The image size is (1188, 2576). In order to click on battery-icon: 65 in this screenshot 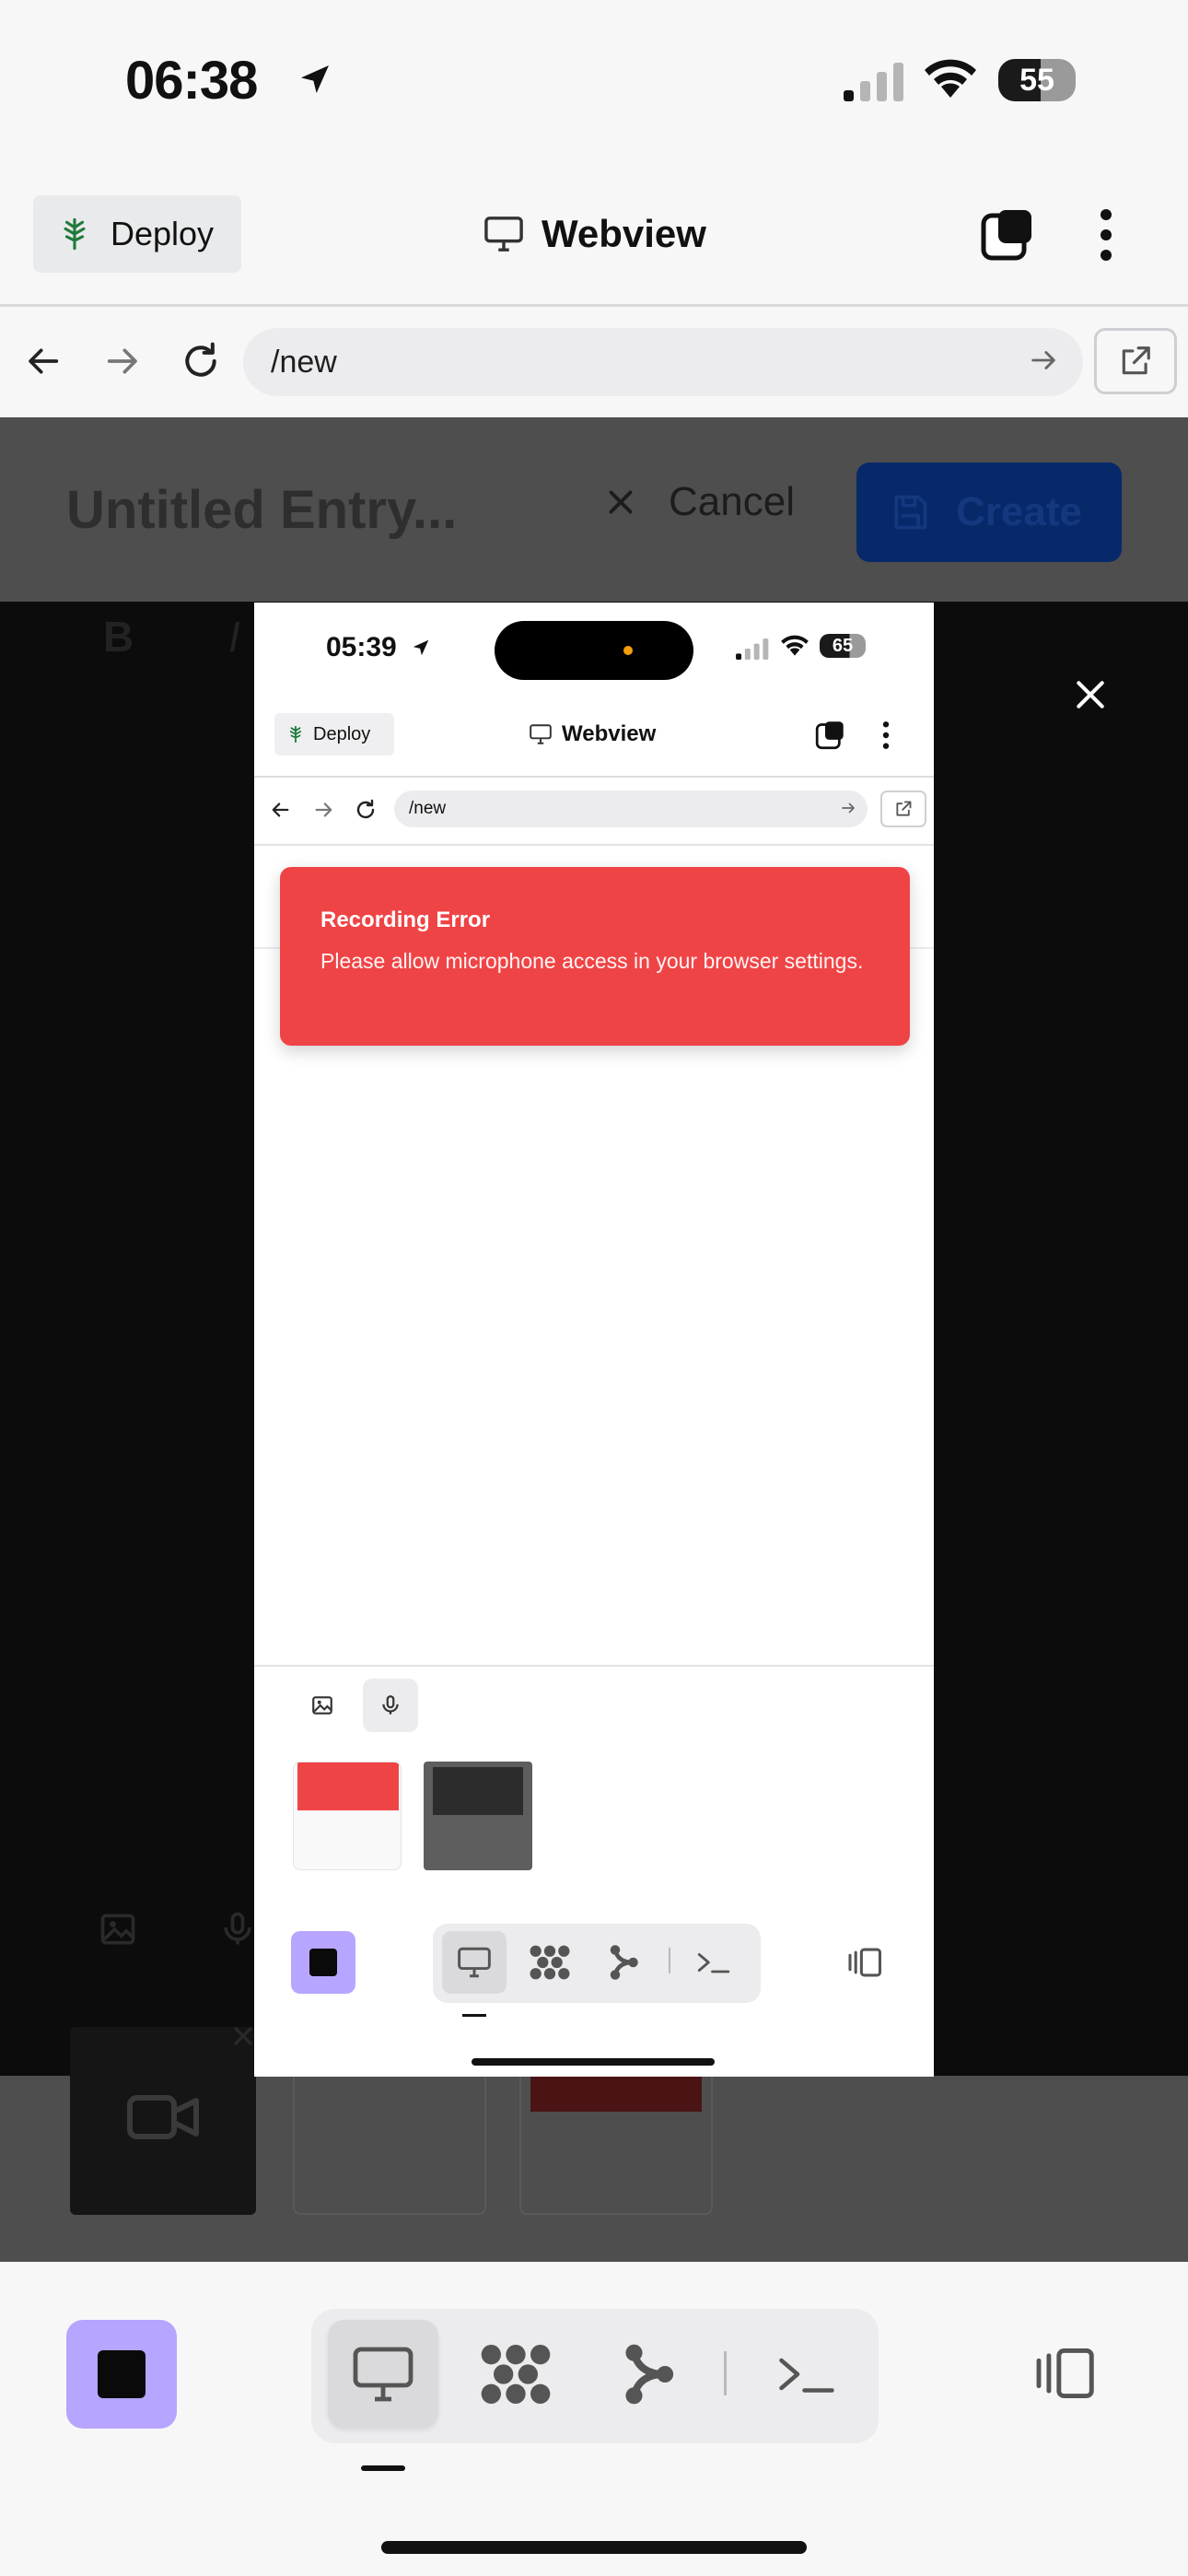, I will do `click(844, 646)`.